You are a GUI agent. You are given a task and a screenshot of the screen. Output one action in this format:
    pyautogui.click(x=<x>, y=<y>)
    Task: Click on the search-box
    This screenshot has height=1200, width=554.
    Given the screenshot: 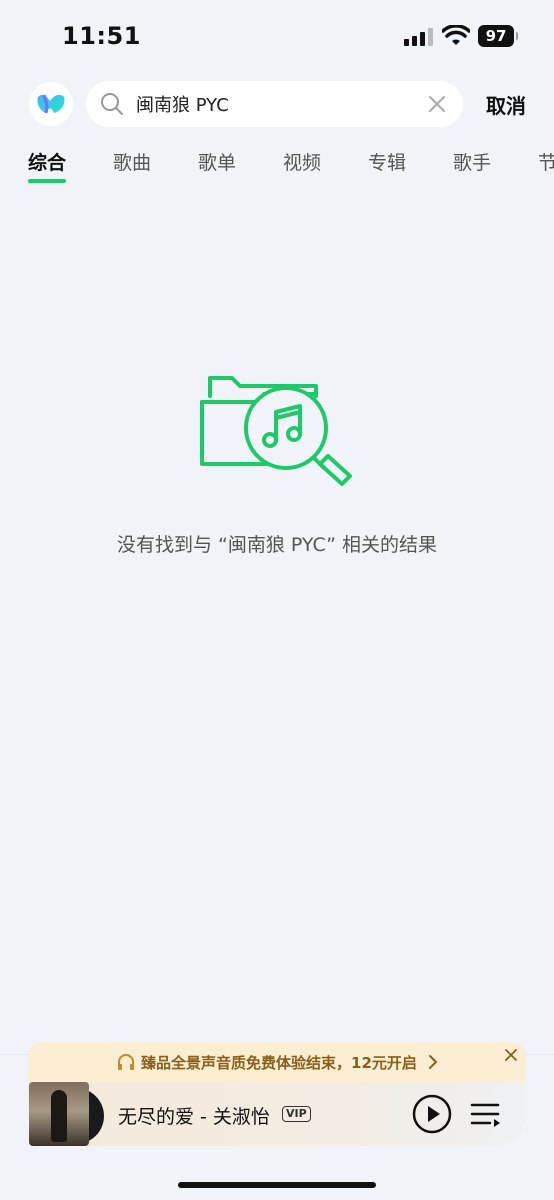 What is the action you would take?
    pyautogui.click(x=274, y=104)
    